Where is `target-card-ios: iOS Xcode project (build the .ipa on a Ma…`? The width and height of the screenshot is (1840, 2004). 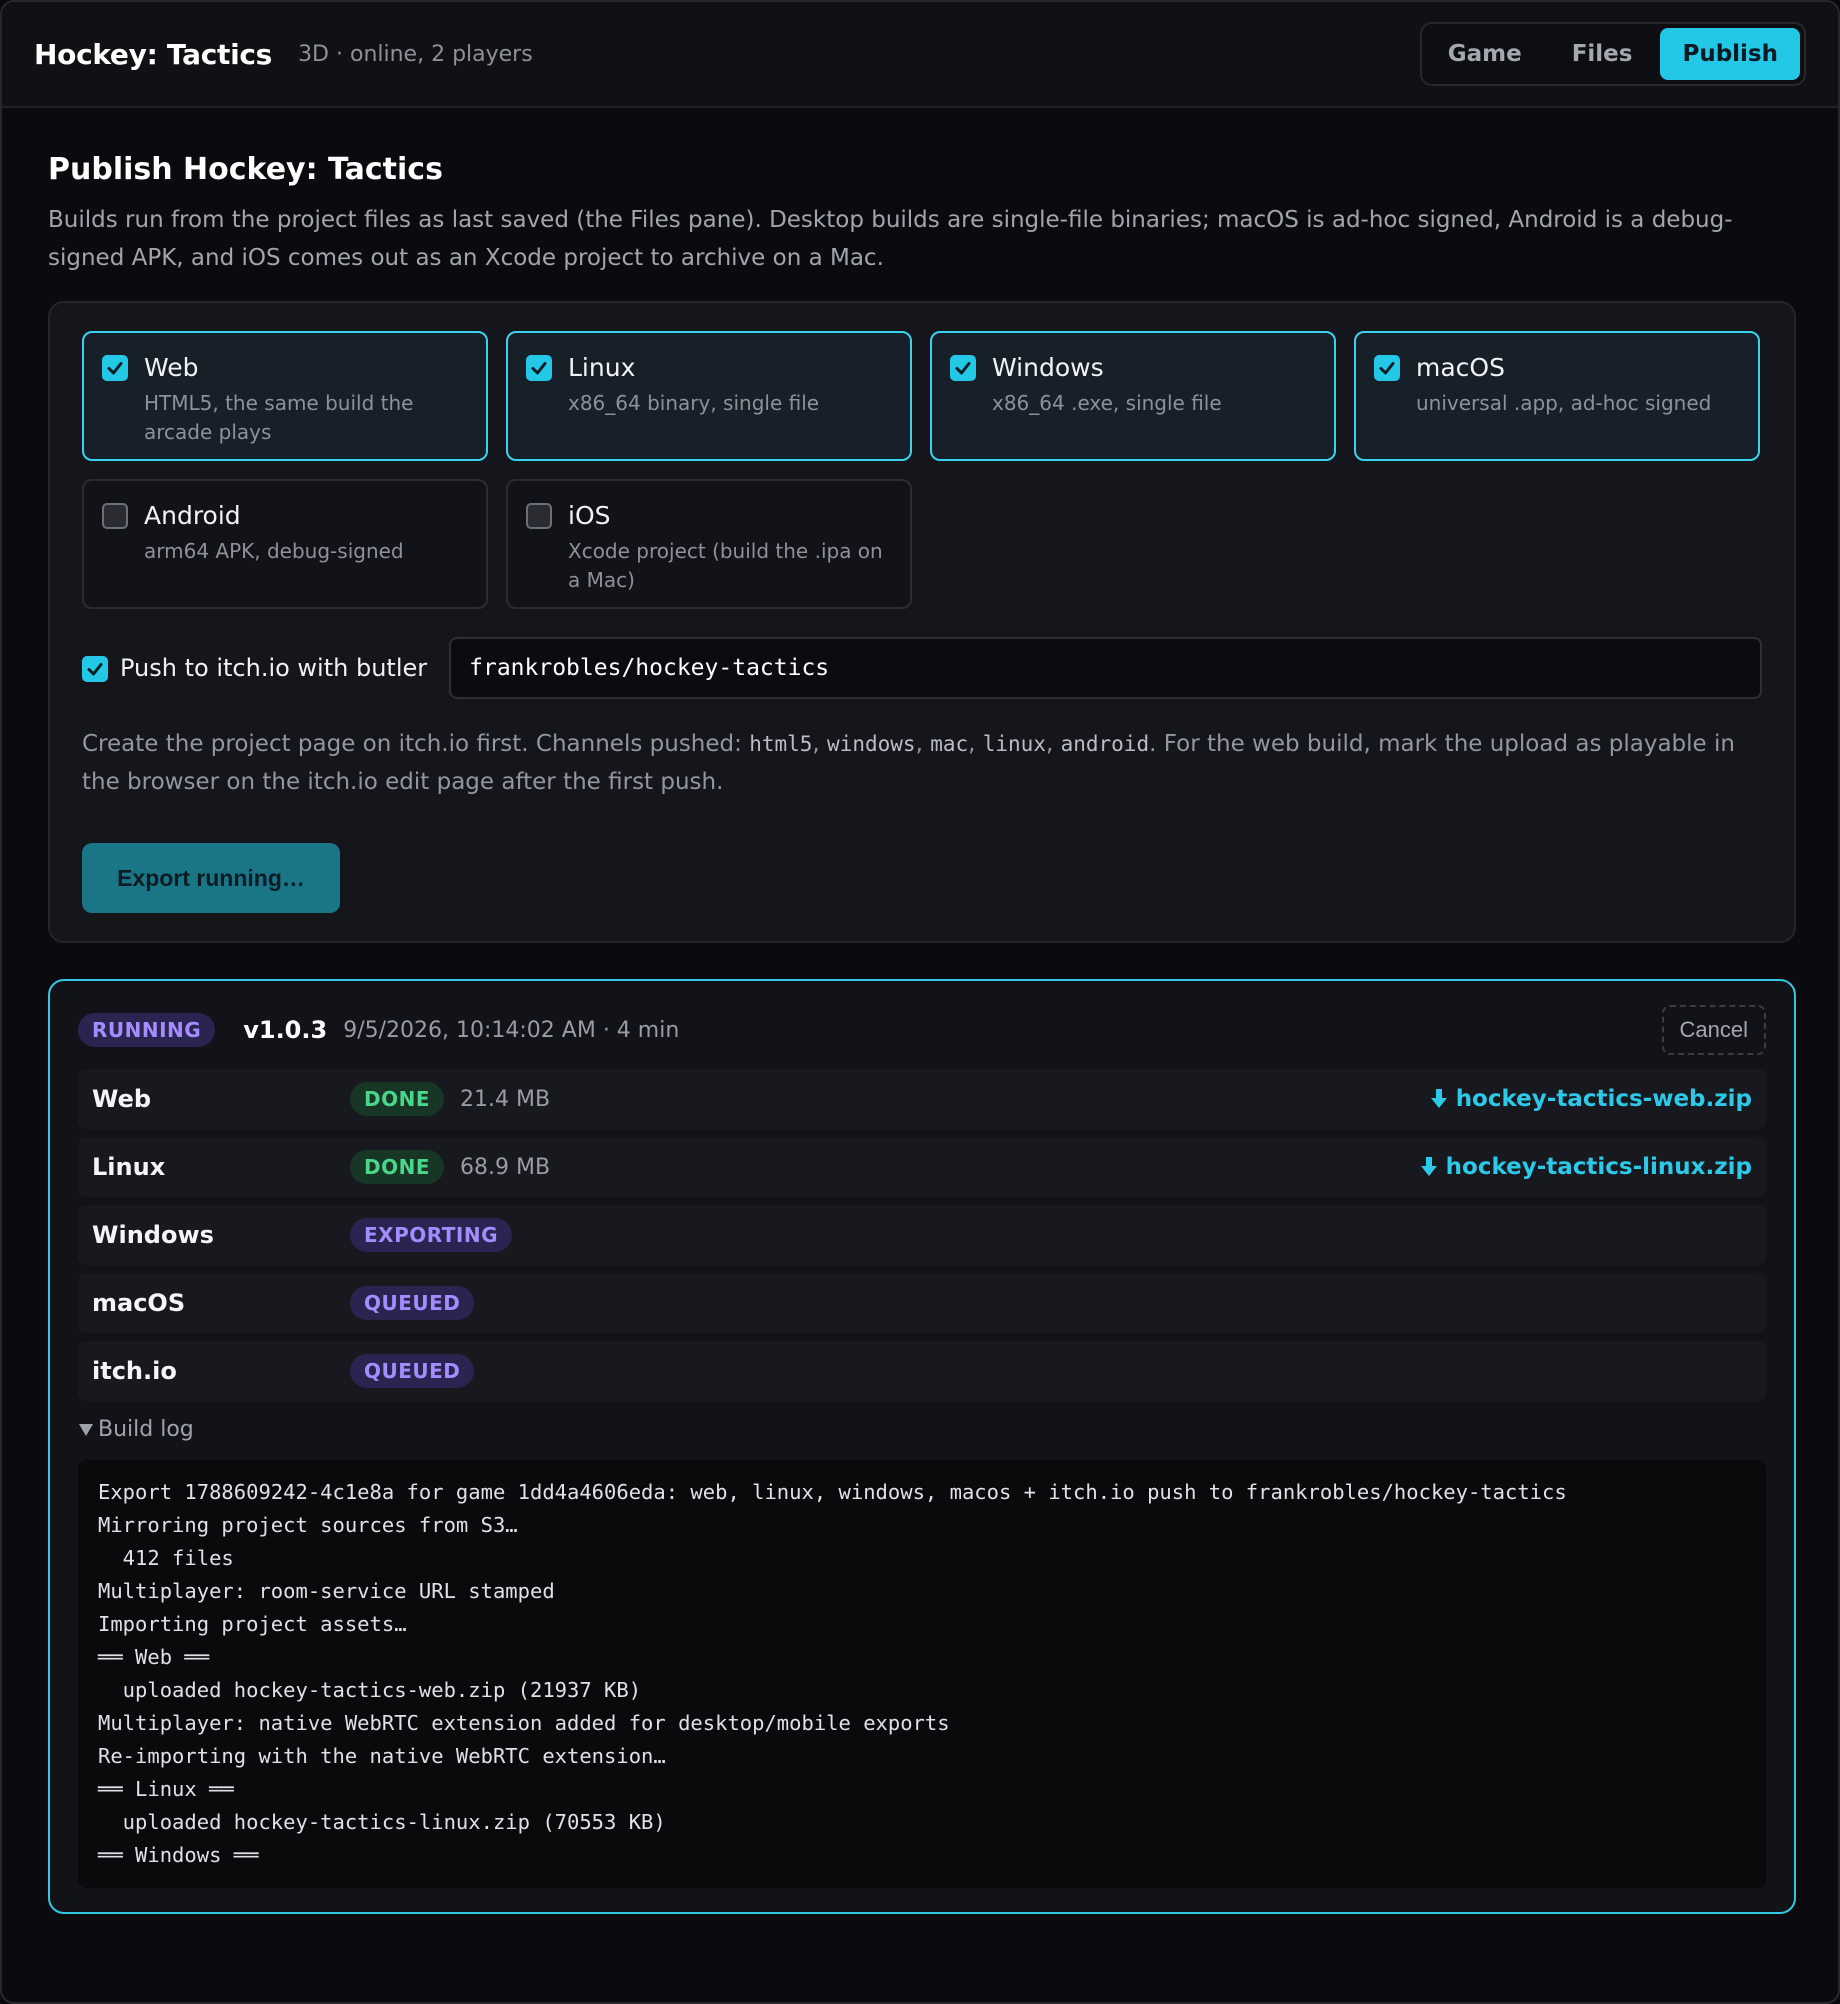 target-card-ios: iOS Xcode project (build the .ipa on a Ma… is located at coordinates (709, 544).